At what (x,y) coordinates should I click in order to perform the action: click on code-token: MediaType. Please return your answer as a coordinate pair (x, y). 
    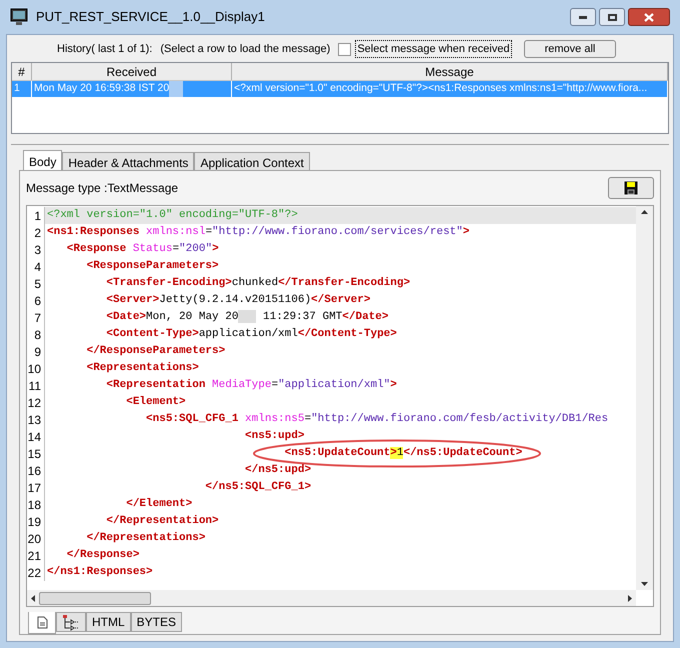
    Looking at the image, I should click on (241, 385).